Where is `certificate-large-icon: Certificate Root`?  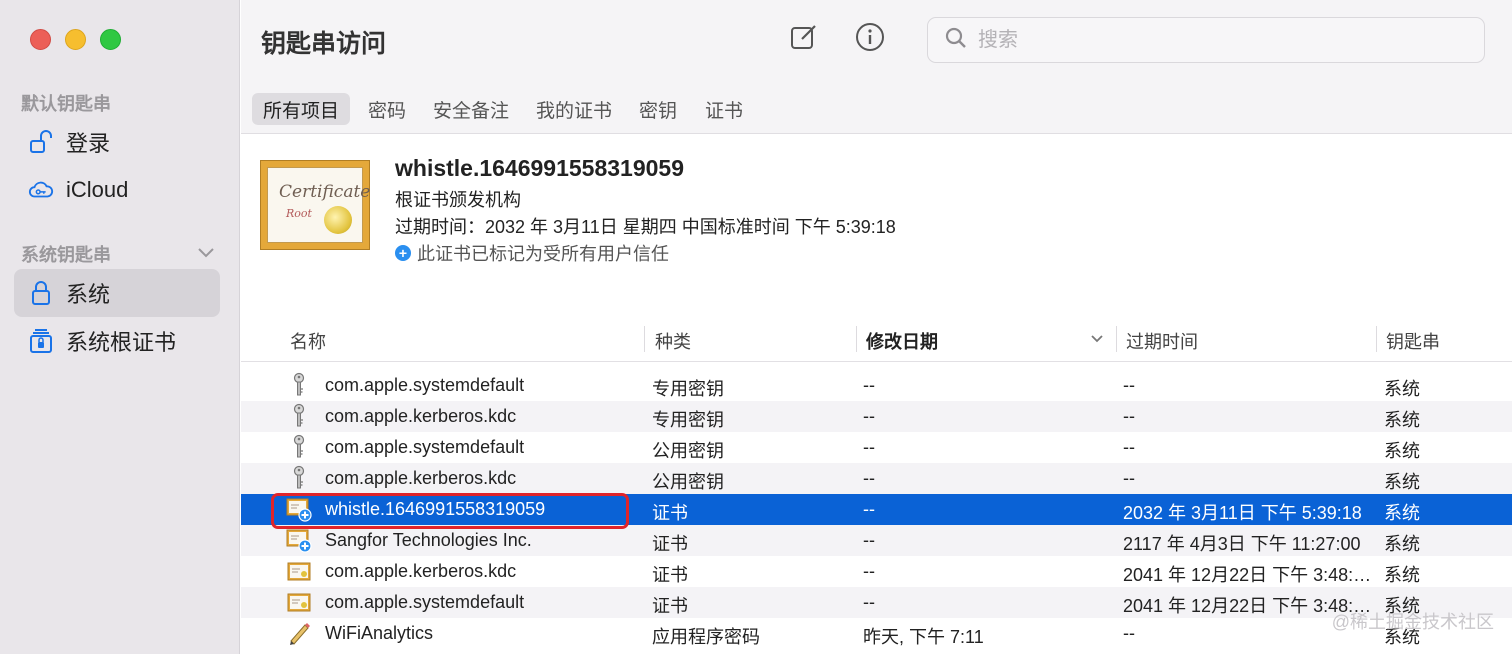
certificate-large-icon: Certificate Root is located at coordinates (315, 205).